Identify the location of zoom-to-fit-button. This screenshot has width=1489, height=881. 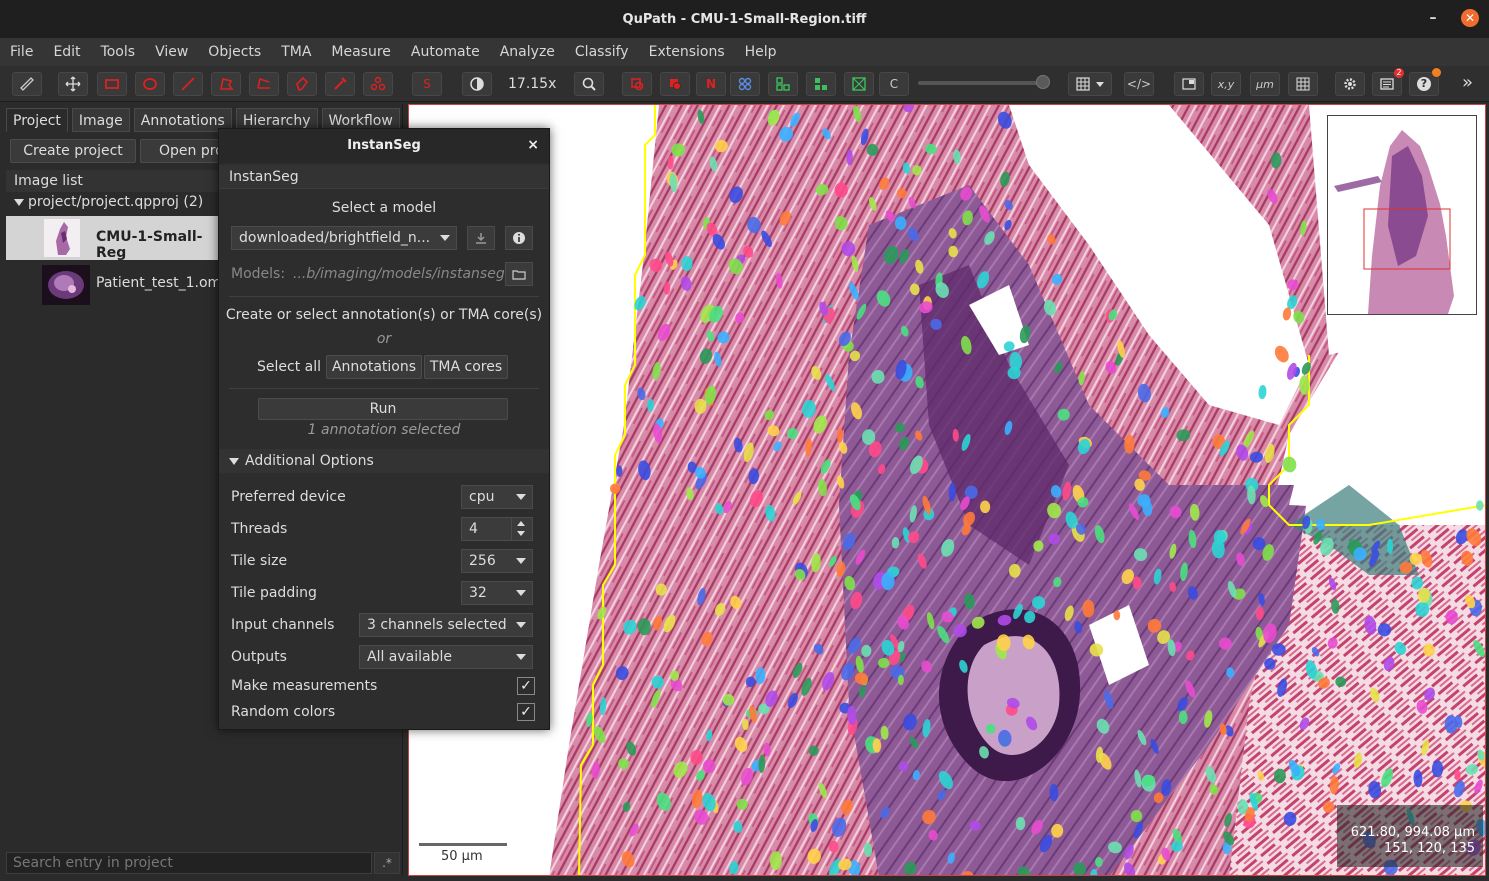
(589, 84).